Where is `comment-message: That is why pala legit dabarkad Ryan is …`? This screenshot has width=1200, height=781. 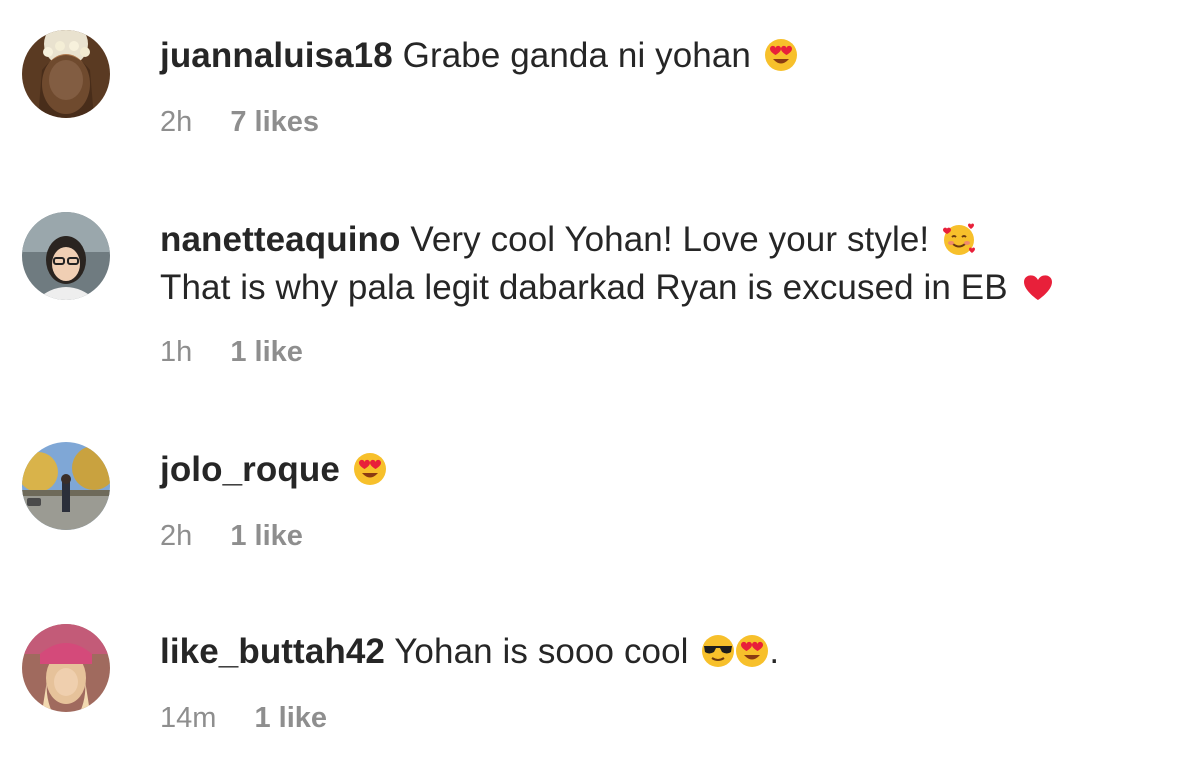
comment-message: That is why pala legit dabarkad Ryan is … is located at coordinates (584, 287).